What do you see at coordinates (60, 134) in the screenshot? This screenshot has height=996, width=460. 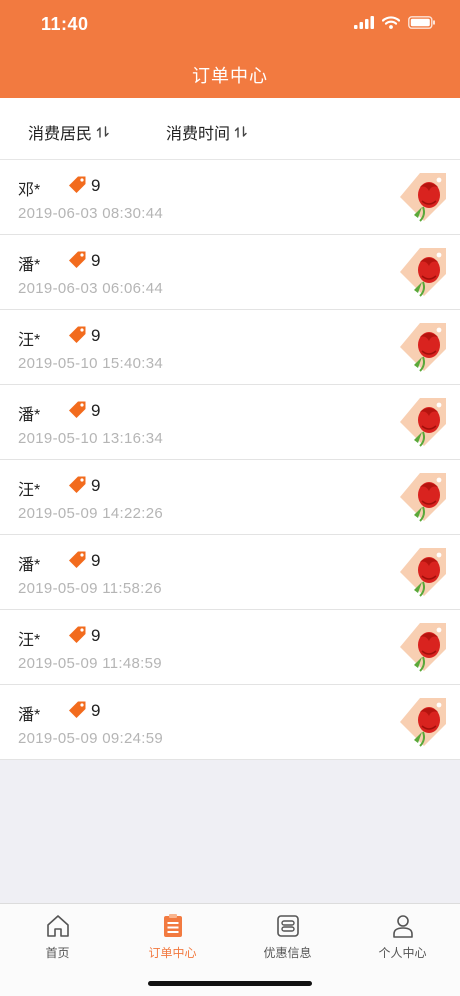 I see `sort-resident-label: 消费居民` at bounding box center [60, 134].